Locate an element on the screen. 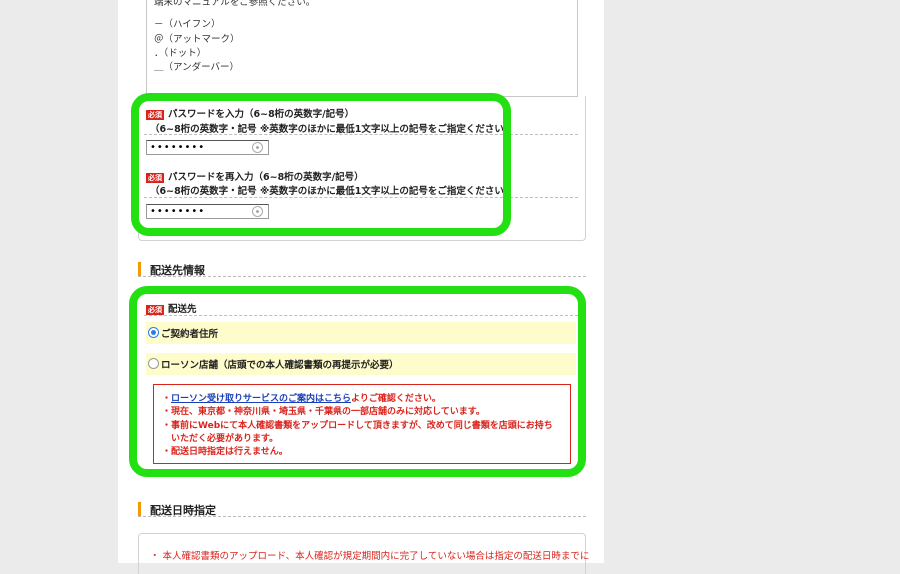  password-highlight-frame is located at coordinates (321, 164).